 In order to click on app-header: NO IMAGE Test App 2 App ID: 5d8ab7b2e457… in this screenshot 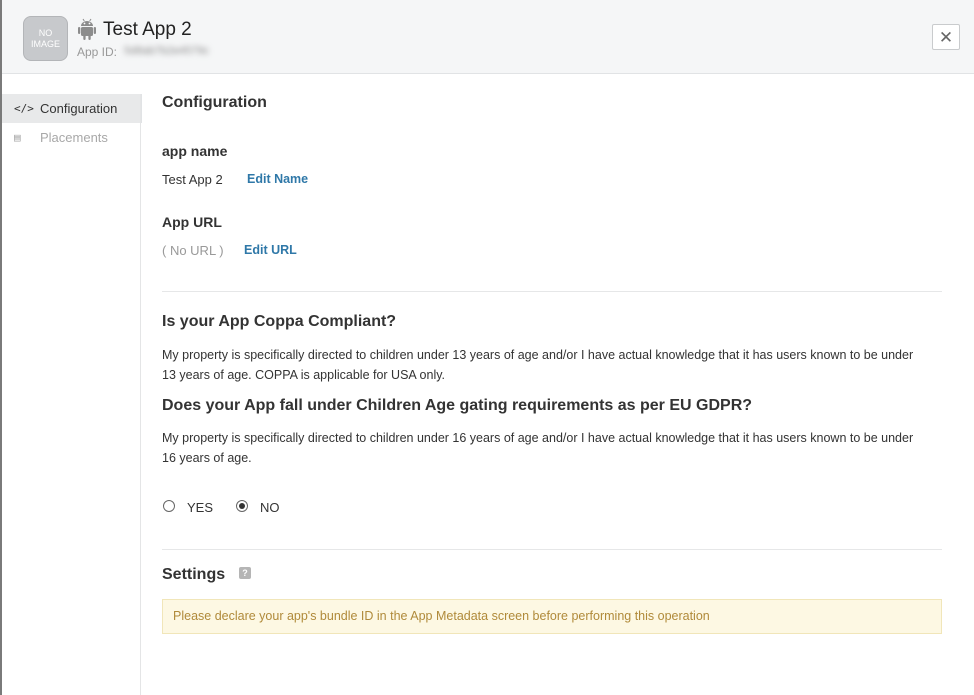, I will do `click(488, 37)`.